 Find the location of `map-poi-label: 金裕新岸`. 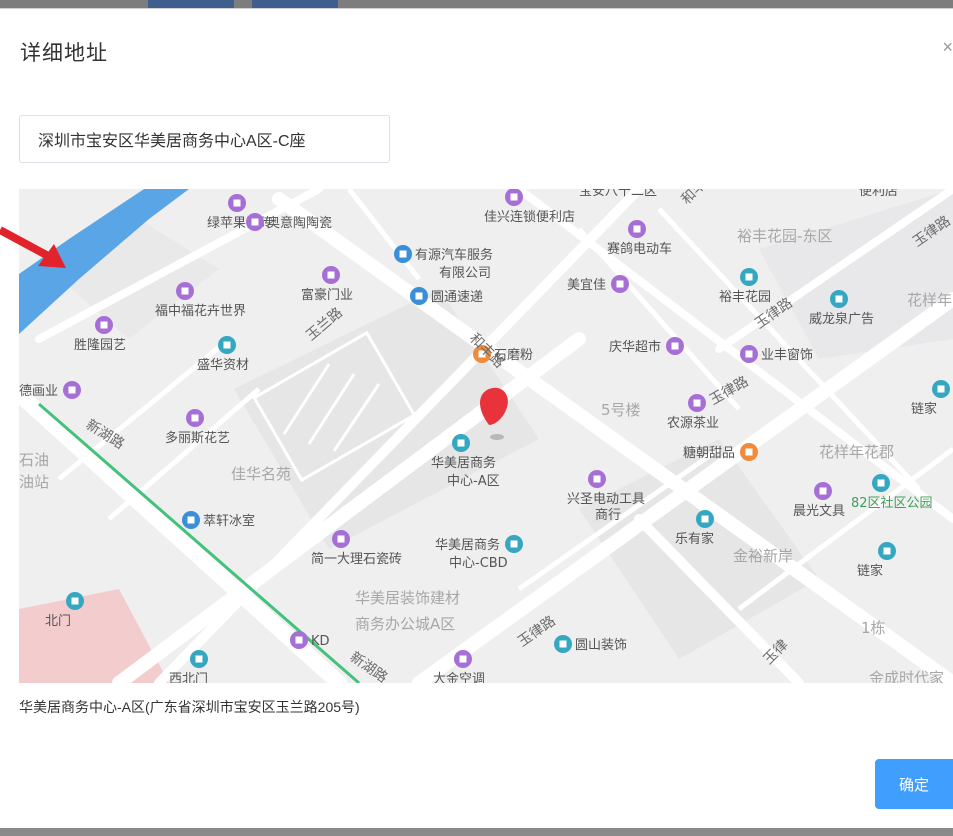

map-poi-label: 金裕新岸 is located at coordinates (763, 556).